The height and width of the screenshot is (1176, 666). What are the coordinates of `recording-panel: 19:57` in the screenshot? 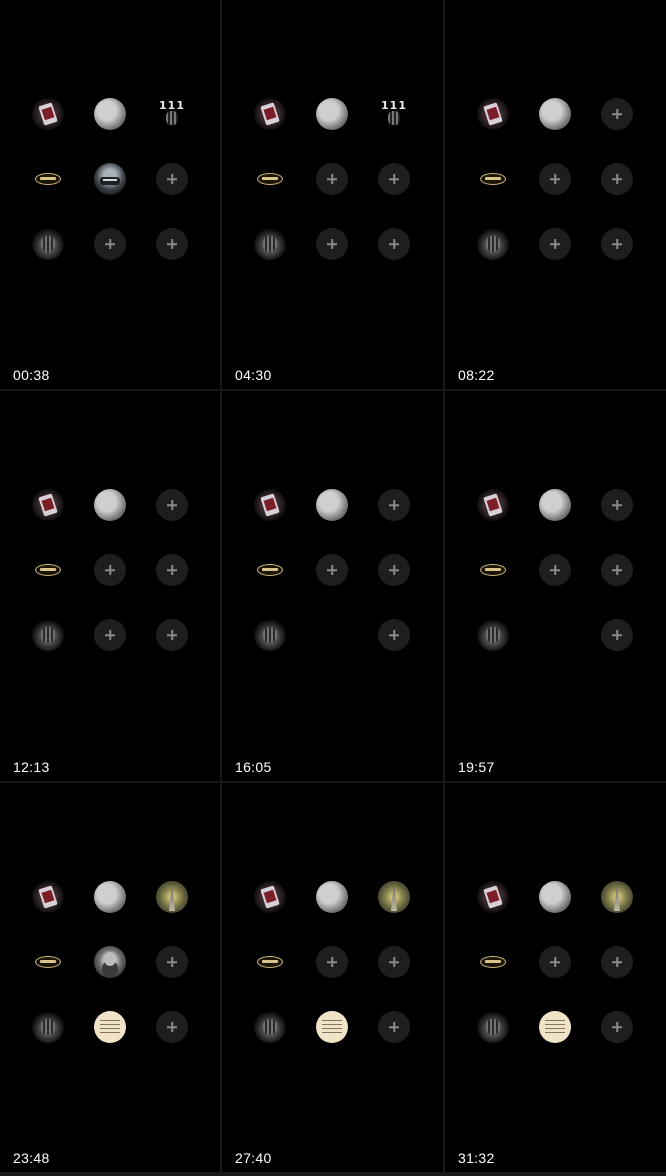 It's located at (555, 586).